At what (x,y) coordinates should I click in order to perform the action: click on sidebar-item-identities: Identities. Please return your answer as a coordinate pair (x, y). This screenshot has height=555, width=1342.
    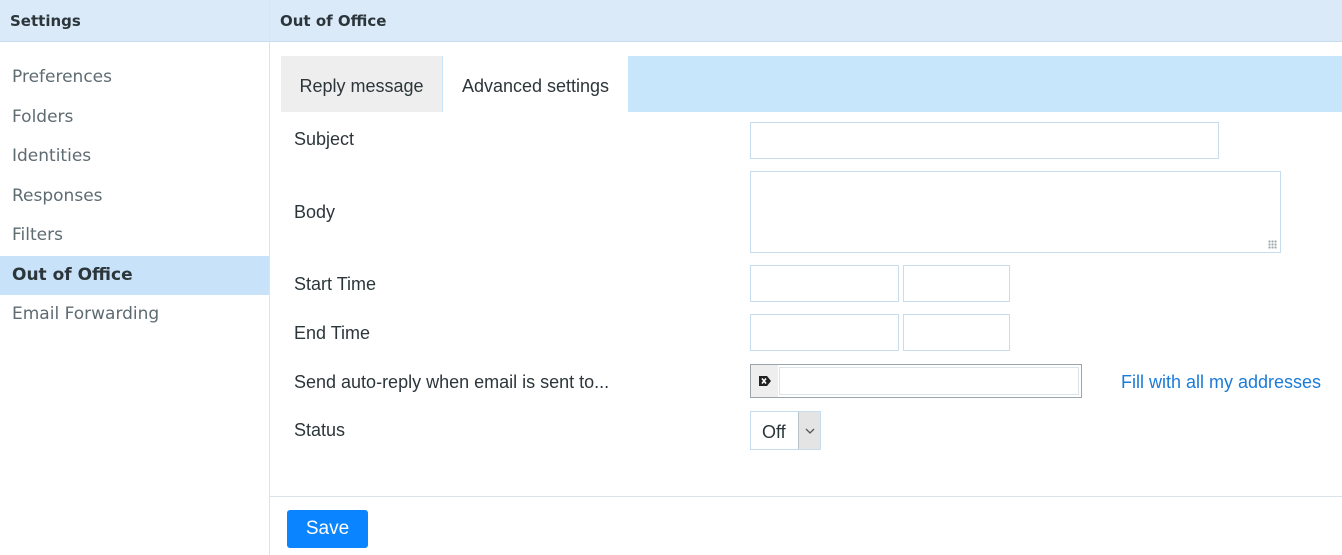
    Looking at the image, I should click on (134, 157).